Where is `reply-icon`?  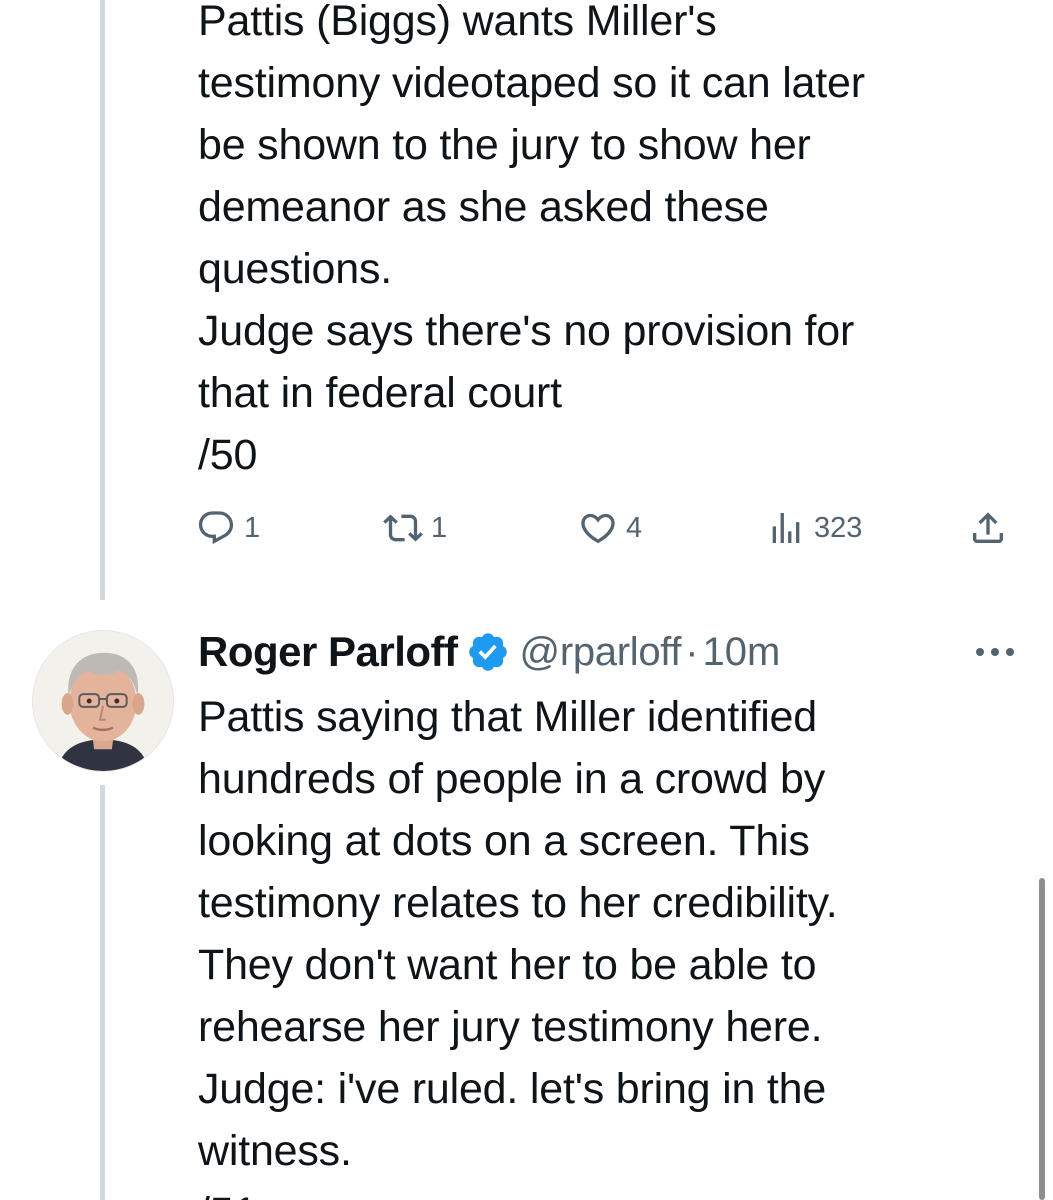
reply-icon is located at coordinates (216, 528).